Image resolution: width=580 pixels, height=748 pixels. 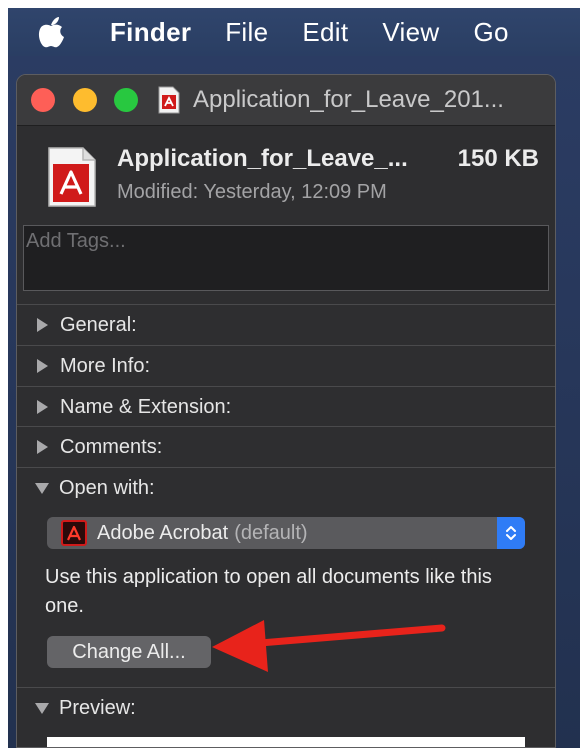 I want to click on menu-bar: Finder File Edit View Go, so click(x=294, y=32).